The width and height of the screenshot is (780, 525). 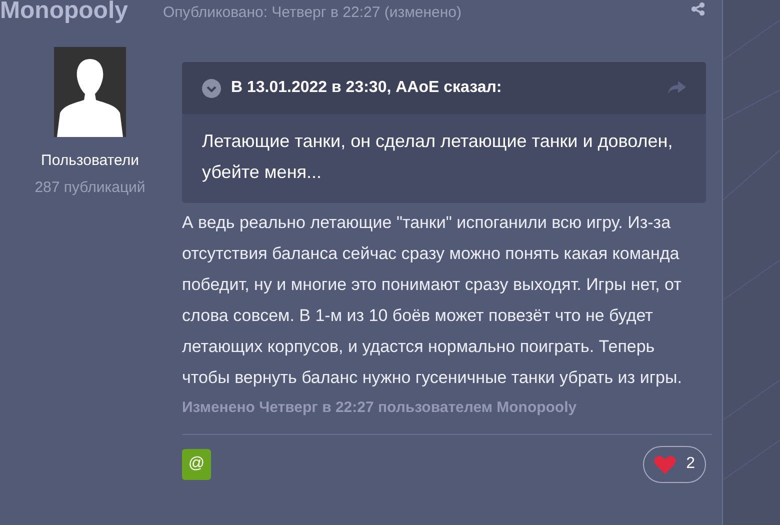 What do you see at coordinates (211, 88) in the screenshot?
I see `collapse-icon` at bounding box center [211, 88].